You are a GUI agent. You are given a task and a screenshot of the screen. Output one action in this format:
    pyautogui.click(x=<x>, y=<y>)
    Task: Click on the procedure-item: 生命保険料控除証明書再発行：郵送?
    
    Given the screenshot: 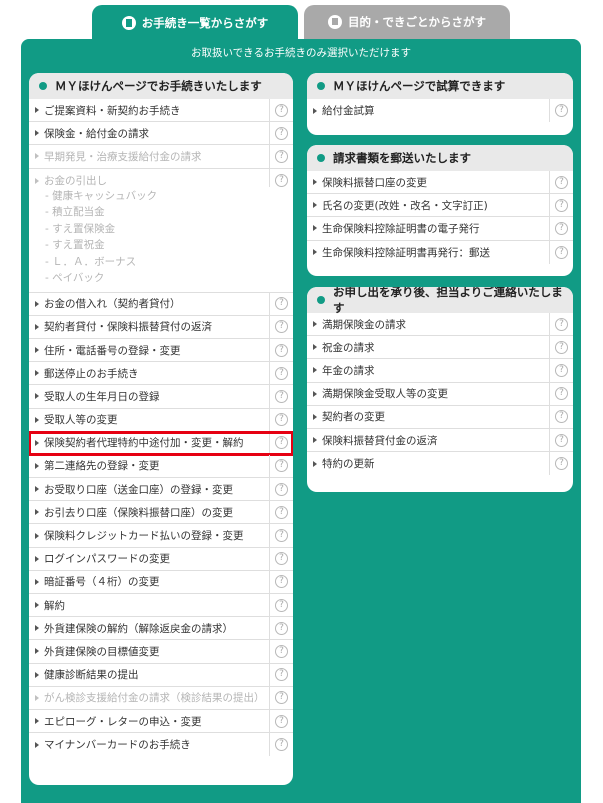 What is the action you would take?
    pyautogui.click(x=440, y=252)
    